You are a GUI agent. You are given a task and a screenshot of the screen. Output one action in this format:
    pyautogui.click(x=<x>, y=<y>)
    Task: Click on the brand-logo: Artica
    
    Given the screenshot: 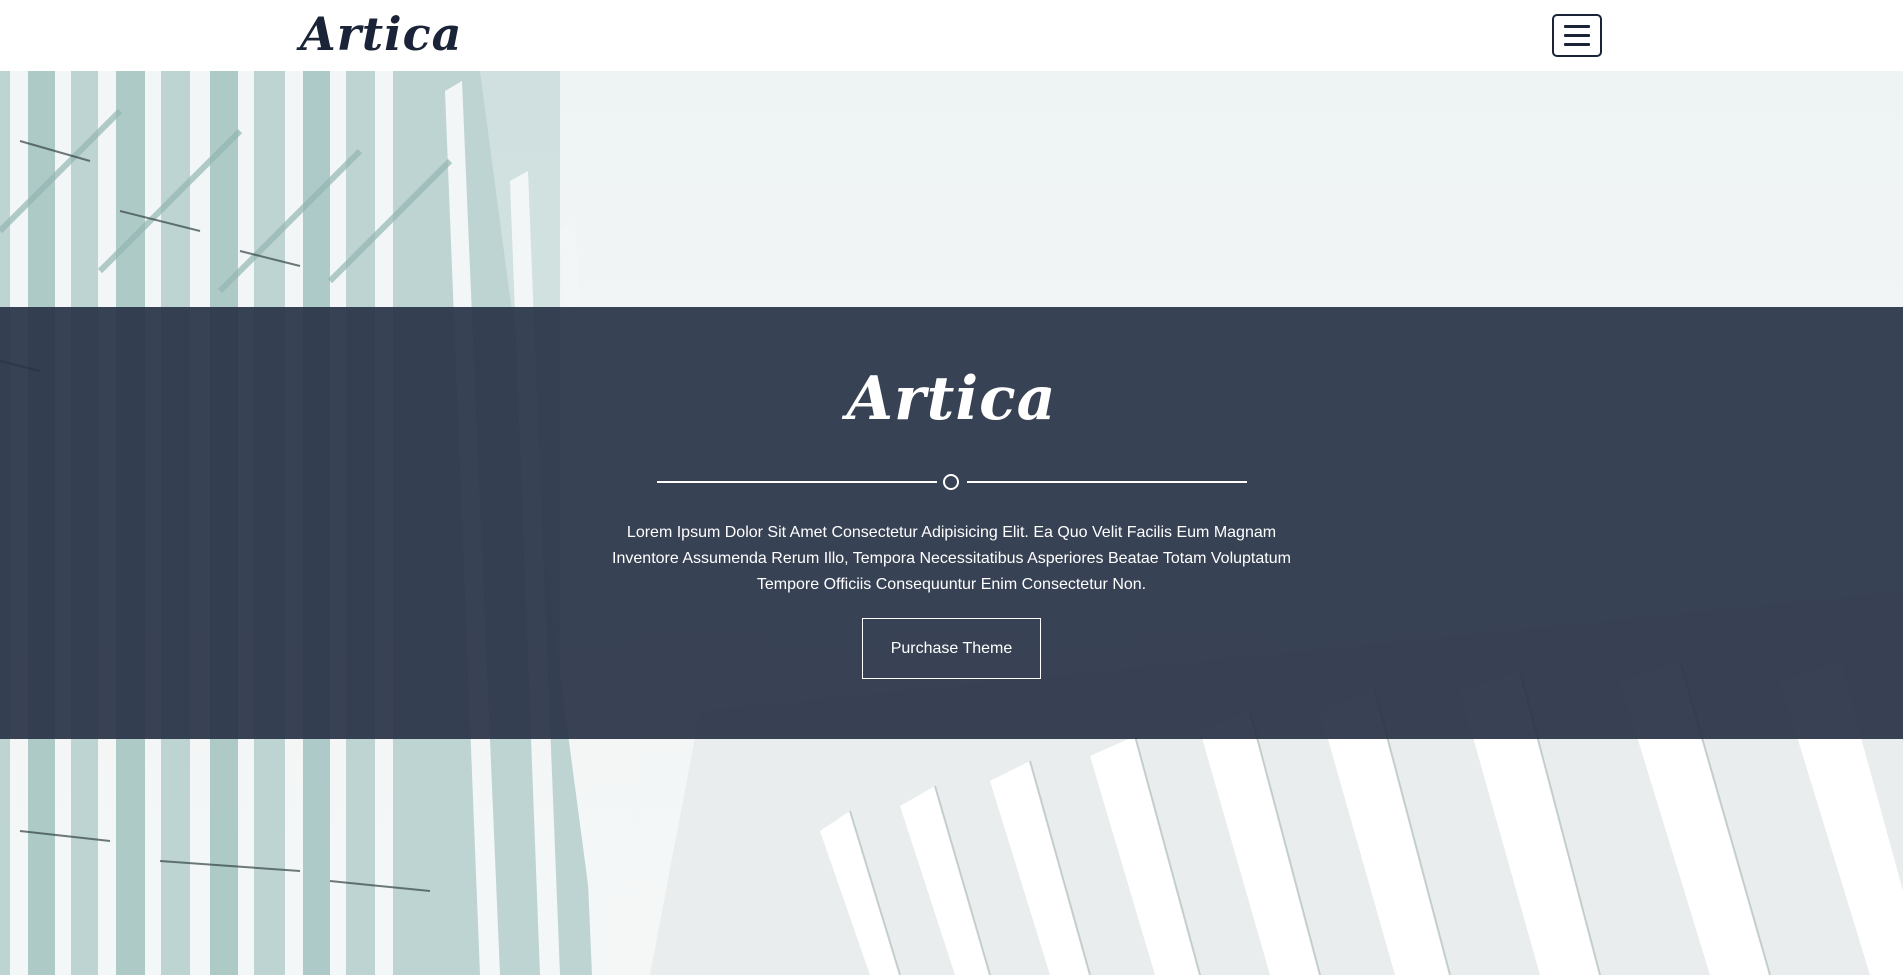 What is the action you would take?
    pyautogui.click(x=381, y=34)
    